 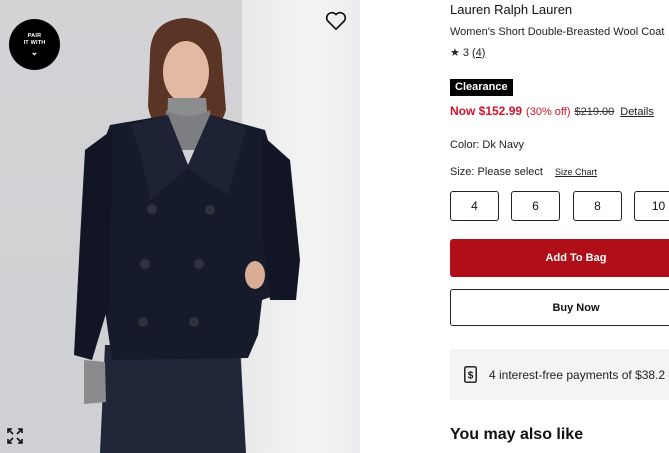 What do you see at coordinates (559, 258) in the screenshot?
I see `add-to-bag-button: Add To Bag` at bounding box center [559, 258].